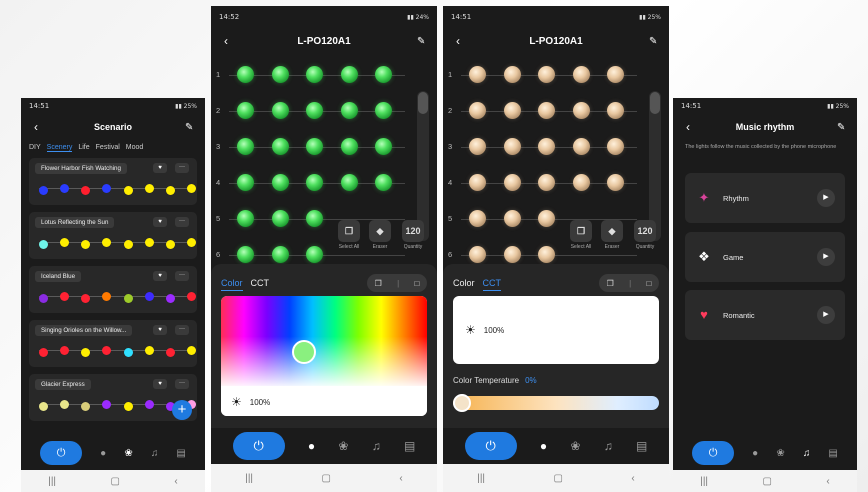 This screenshot has height=492, width=868. What do you see at coordinates (324, 402) in the screenshot?
I see `brightness-row: ☀ 100%` at bounding box center [324, 402].